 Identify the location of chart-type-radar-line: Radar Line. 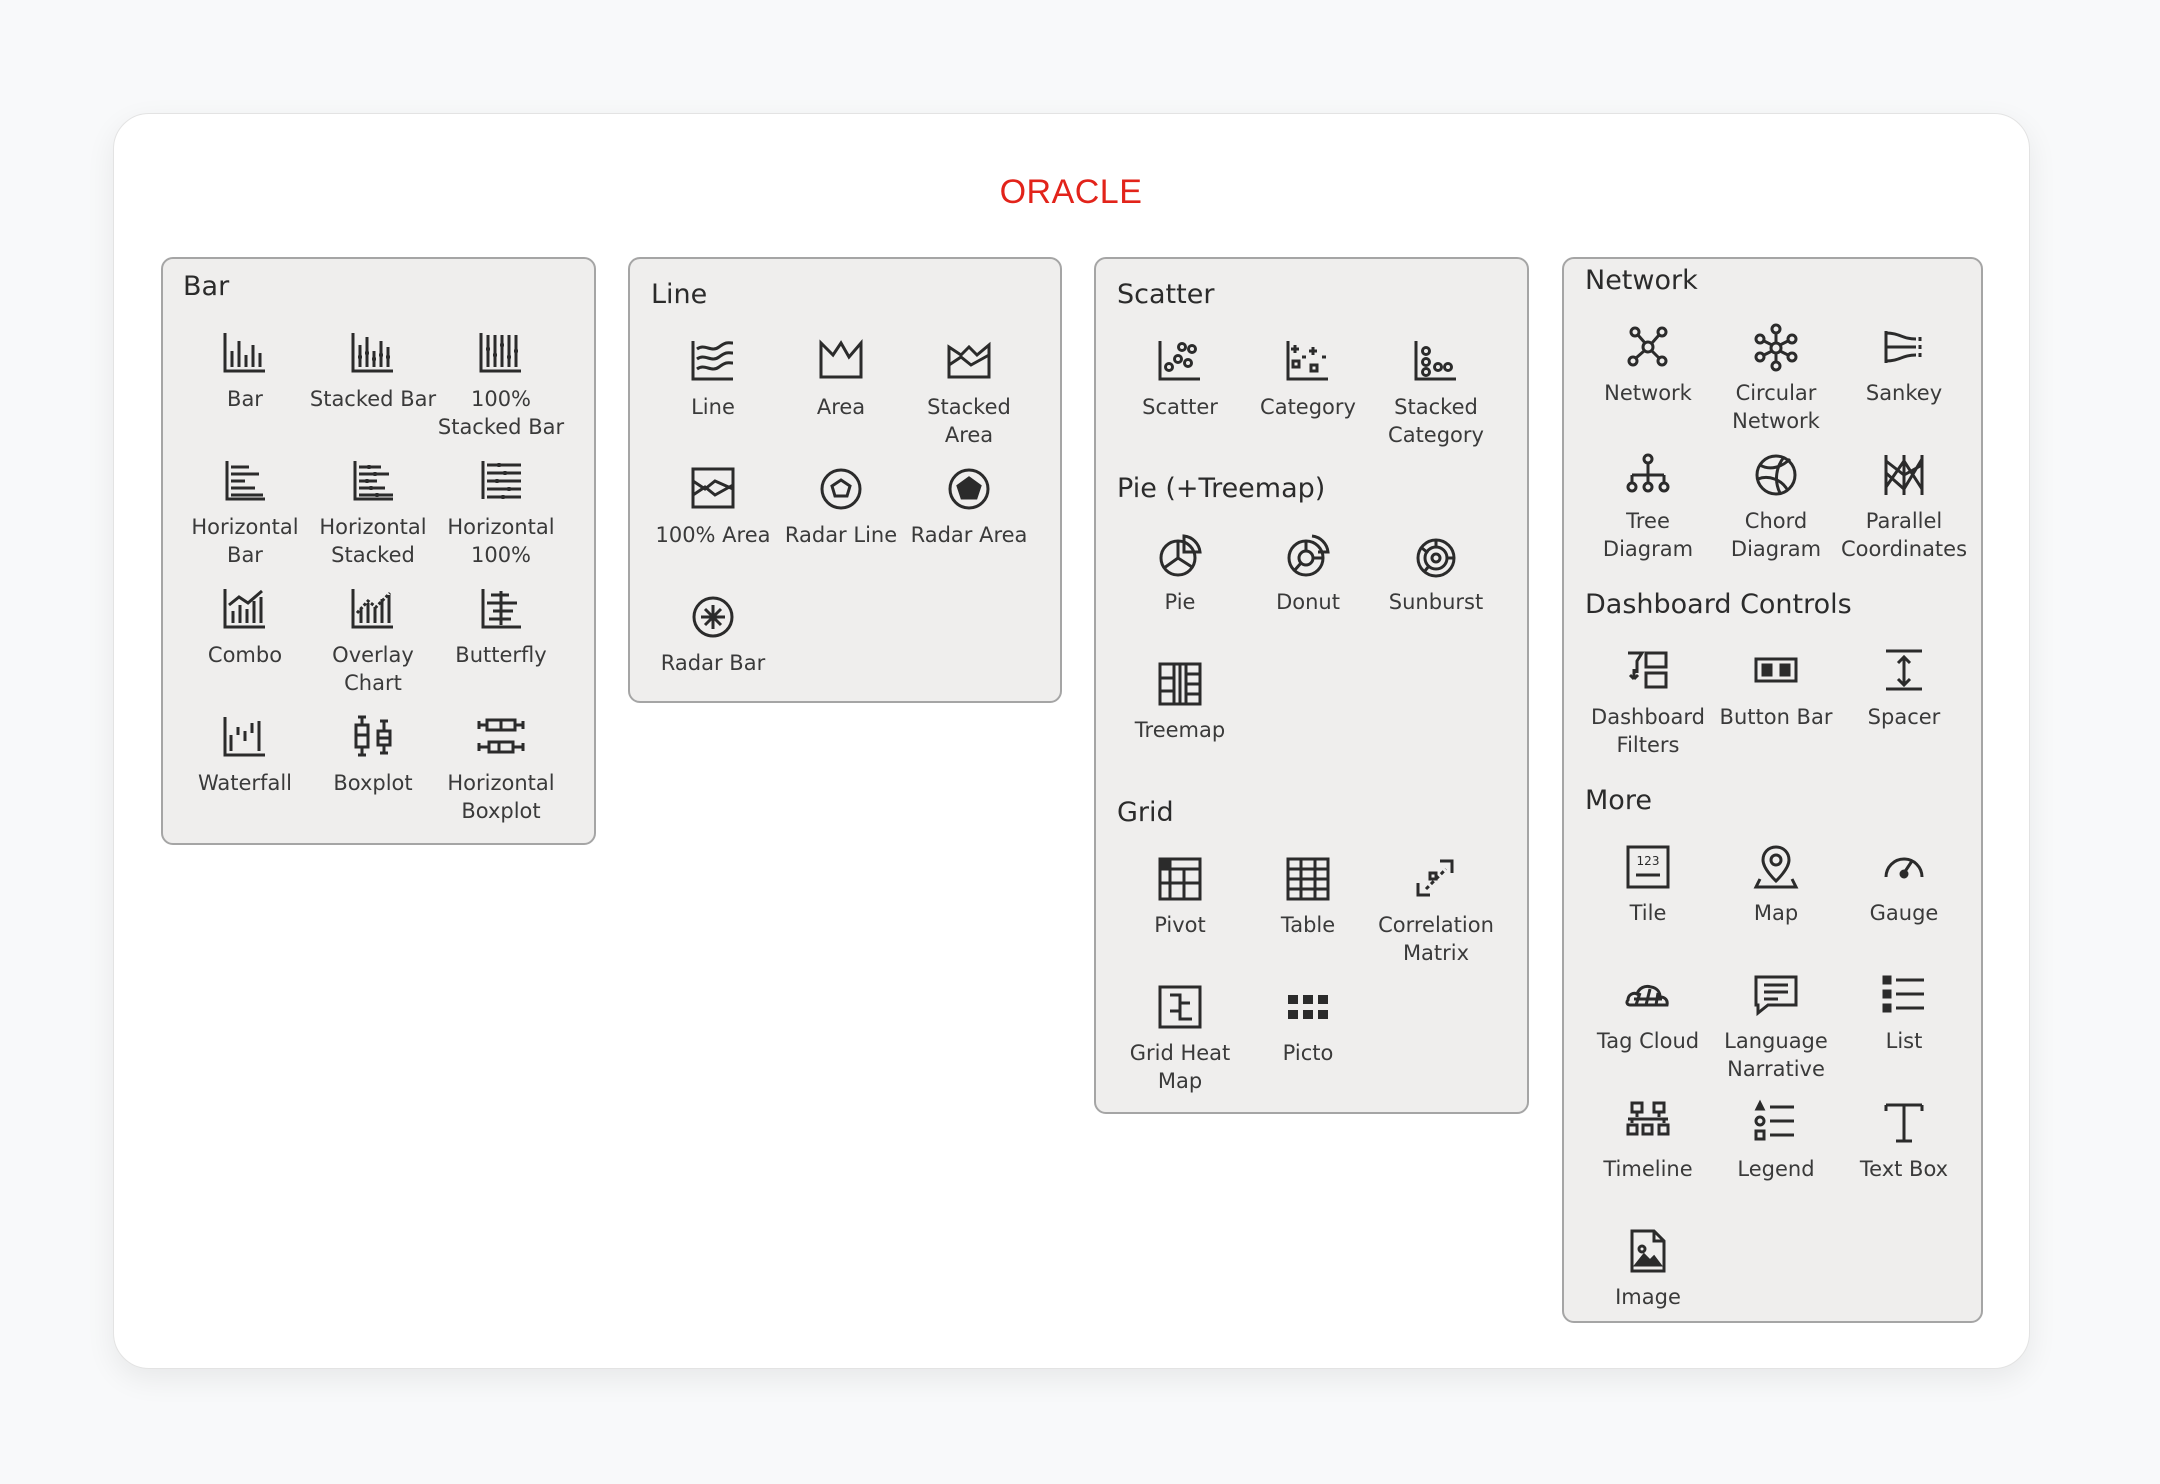
(841, 506).